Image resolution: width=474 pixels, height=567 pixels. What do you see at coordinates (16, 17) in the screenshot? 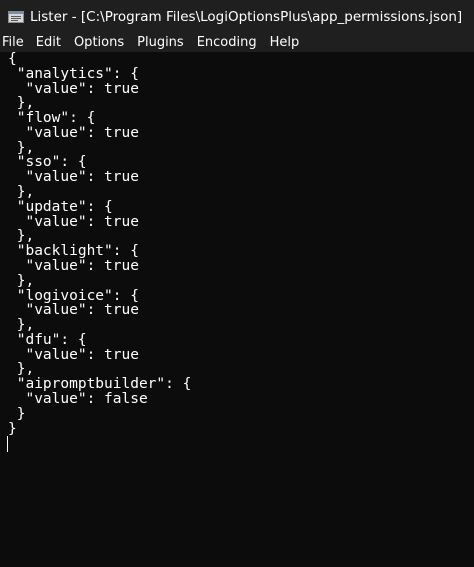
I see `lister-app-icon` at bounding box center [16, 17].